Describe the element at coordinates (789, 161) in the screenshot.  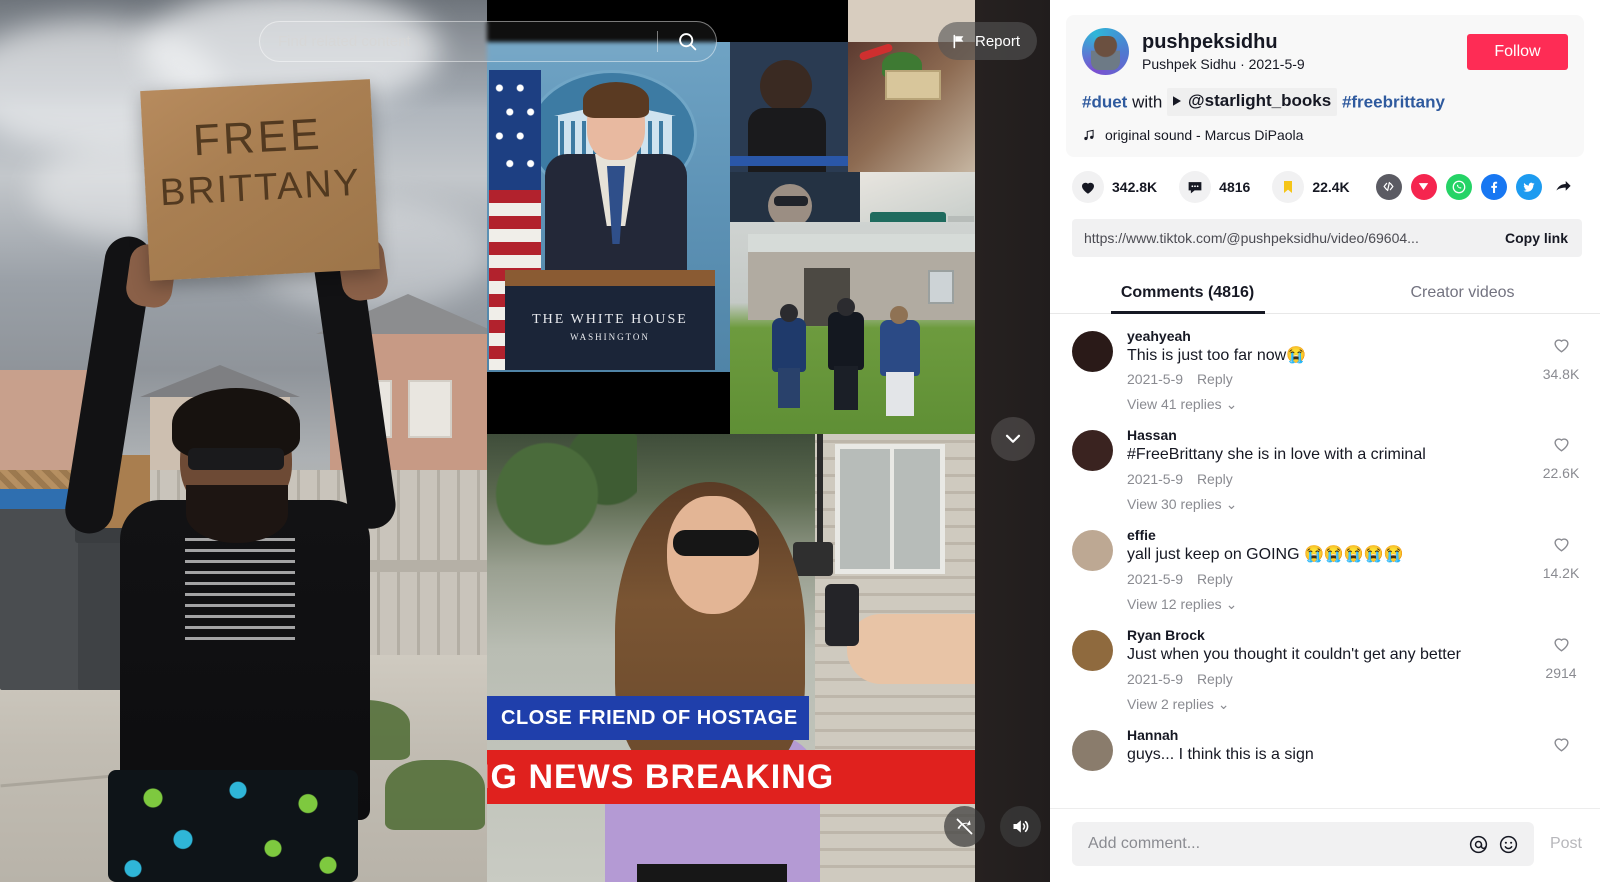
I see `lower-third-bar` at that location.